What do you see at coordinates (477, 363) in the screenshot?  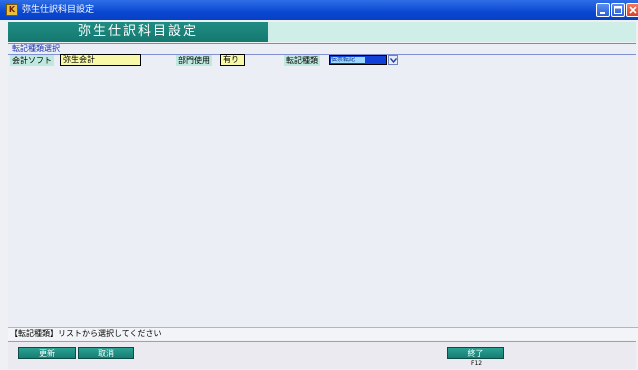 I see `finish-key-hint: F12` at bounding box center [477, 363].